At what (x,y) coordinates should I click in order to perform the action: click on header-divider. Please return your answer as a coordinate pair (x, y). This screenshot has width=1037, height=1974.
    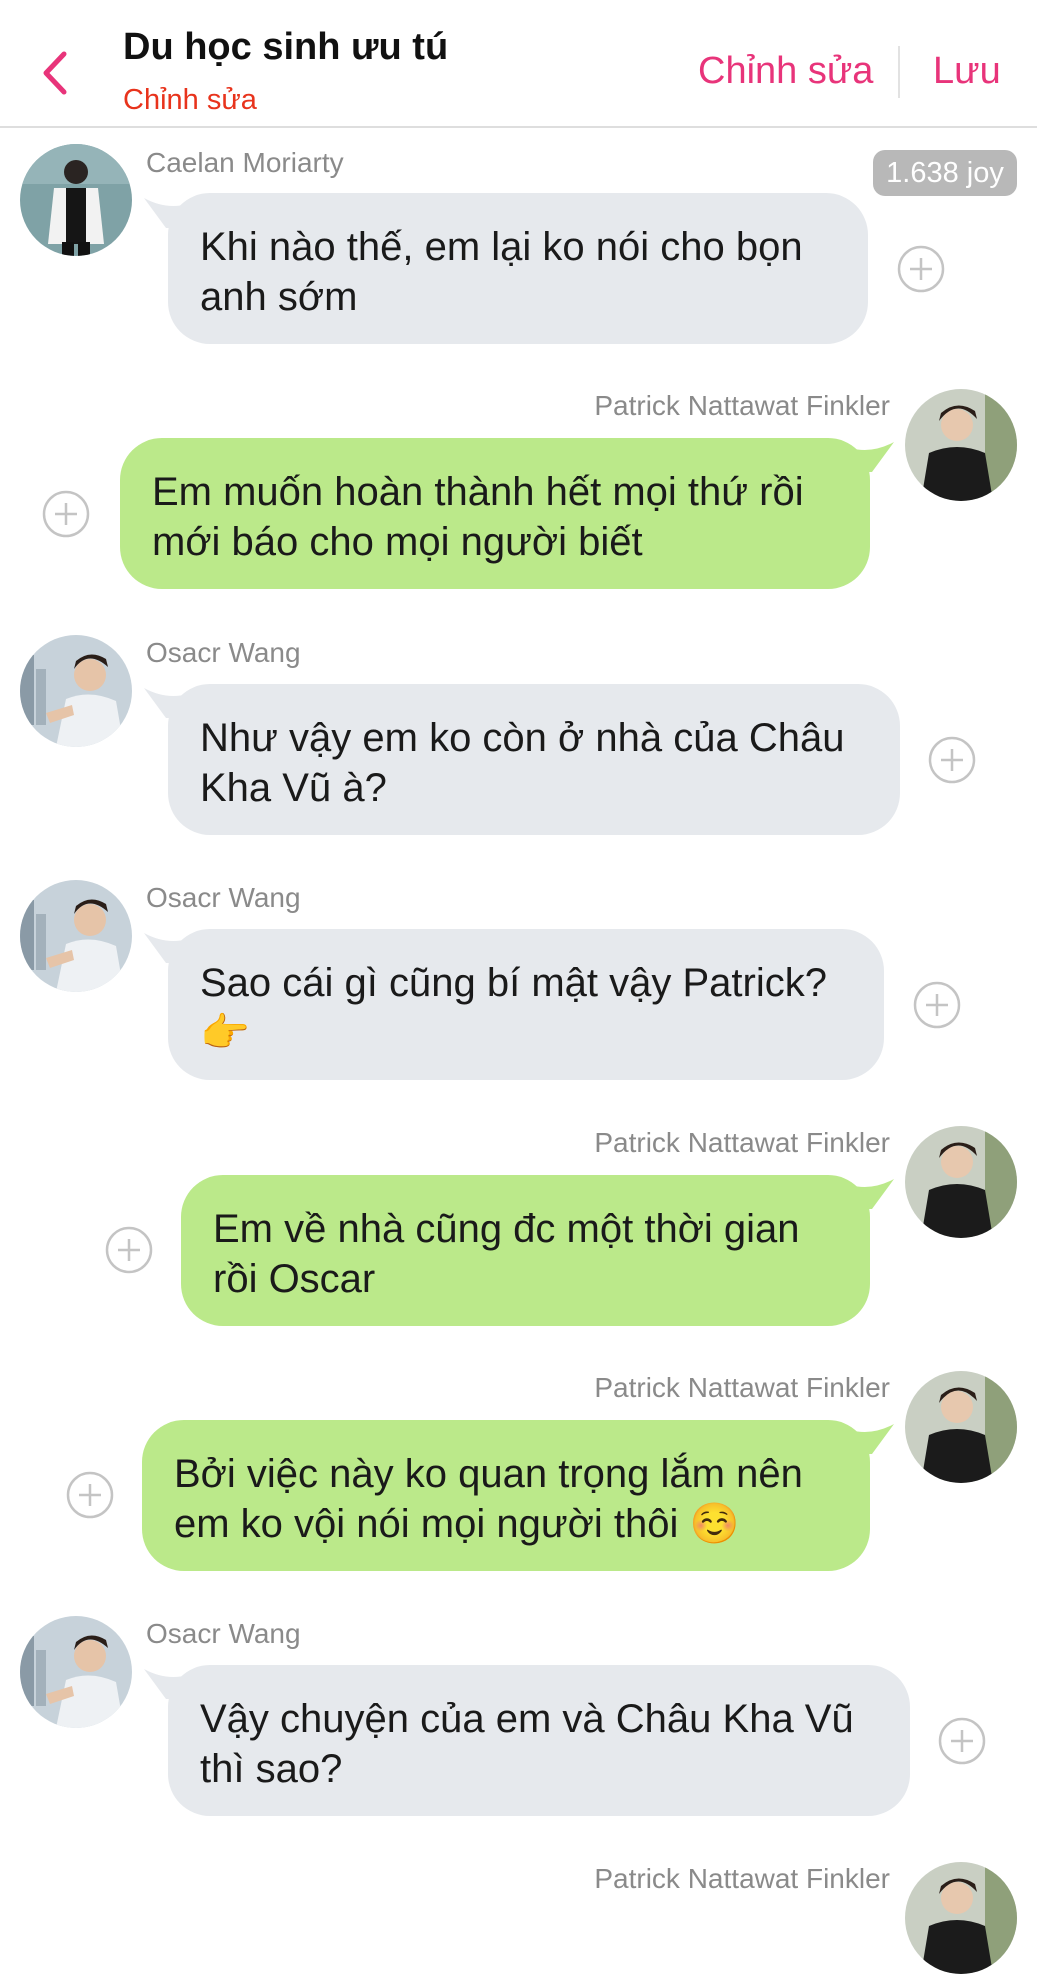
    Looking at the image, I should click on (899, 72).